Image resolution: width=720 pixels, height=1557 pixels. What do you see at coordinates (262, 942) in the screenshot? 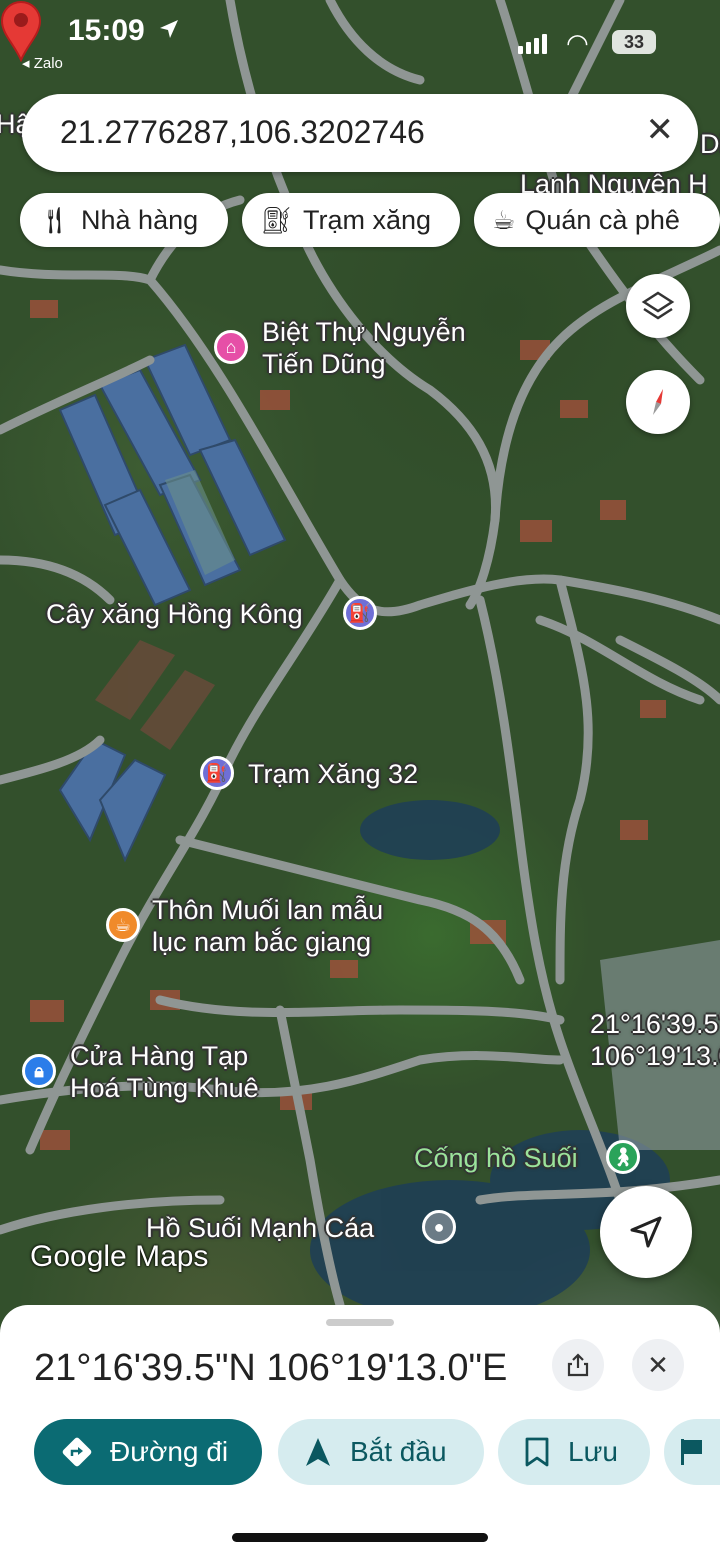
I see `place-name-line2: lục nam bắc giang` at bounding box center [262, 942].